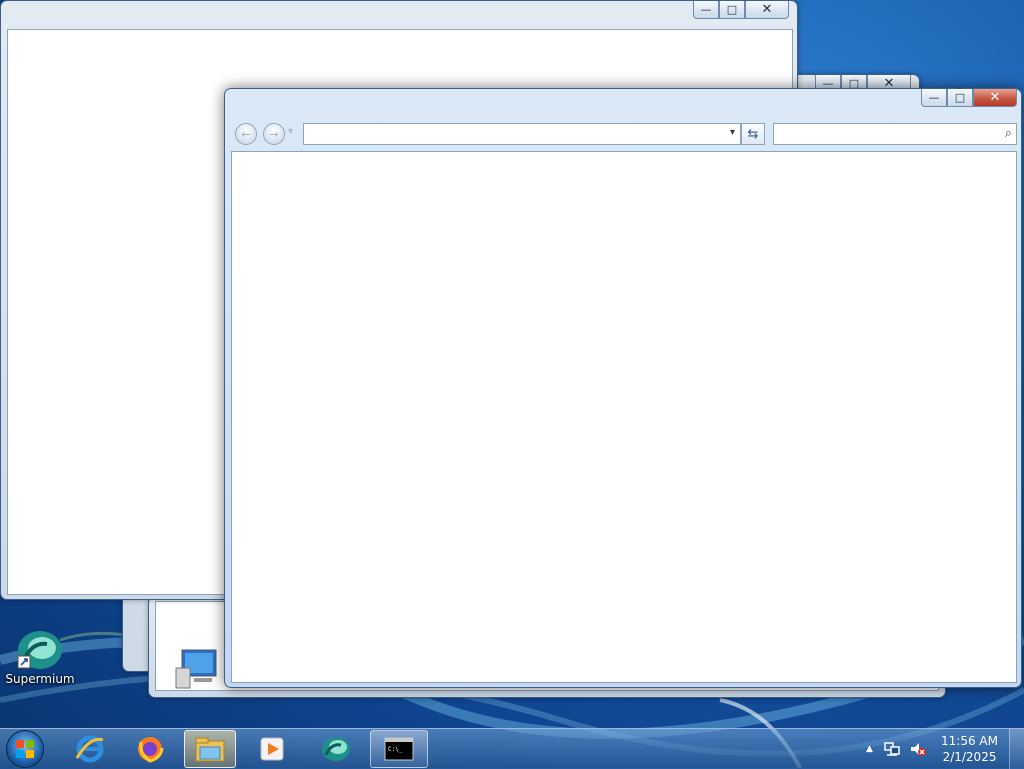 The height and width of the screenshot is (769, 1024). I want to click on recent-pages-icon: ▾, so click(290, 131).